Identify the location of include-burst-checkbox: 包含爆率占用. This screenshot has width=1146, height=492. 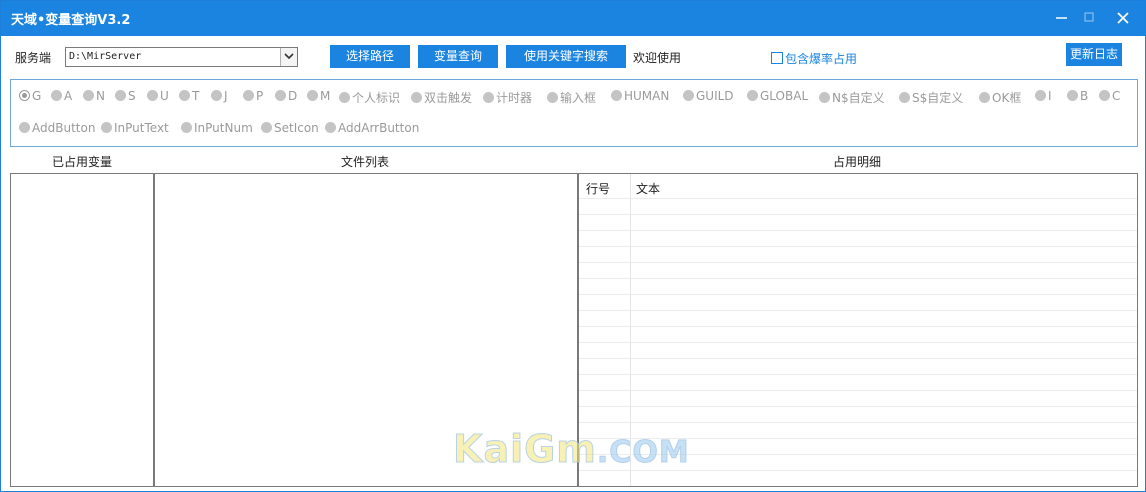
(814, 58).